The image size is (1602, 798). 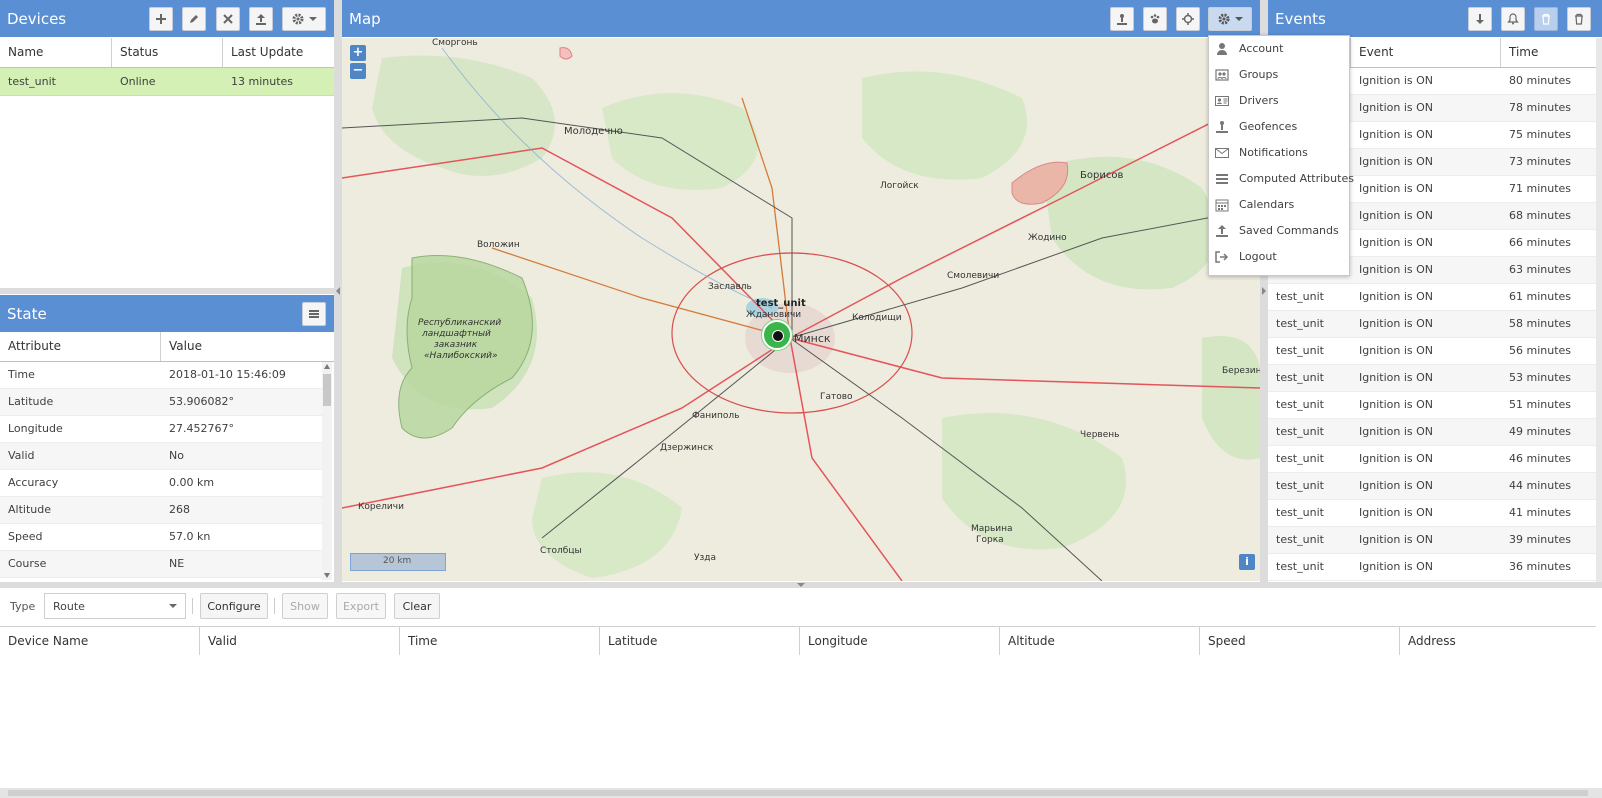 I want to click on column-longitude: Longitude, so click(x=900, y=641).